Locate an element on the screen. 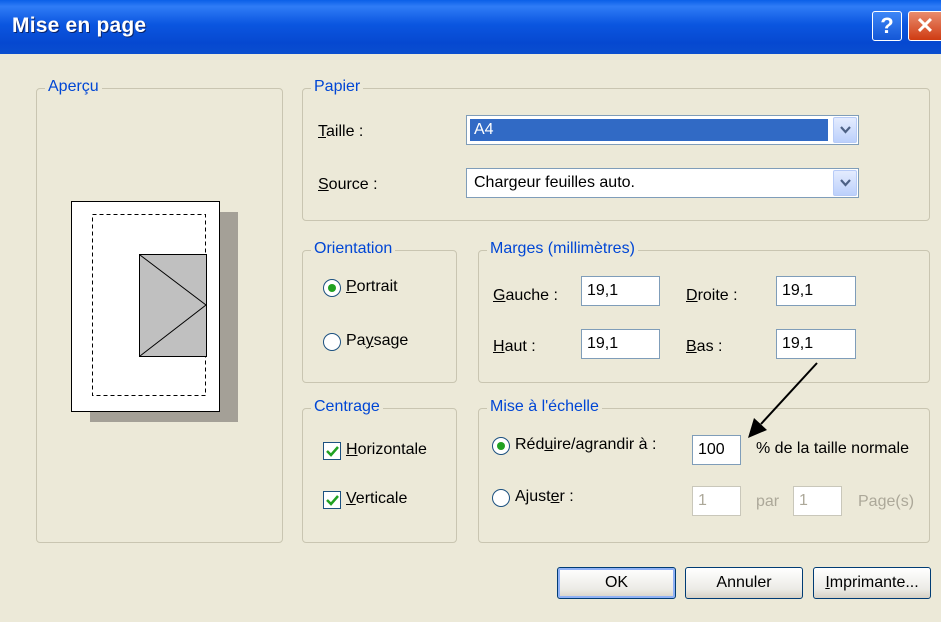  annuler-button: Annuler is located at coordinates (744, 583).